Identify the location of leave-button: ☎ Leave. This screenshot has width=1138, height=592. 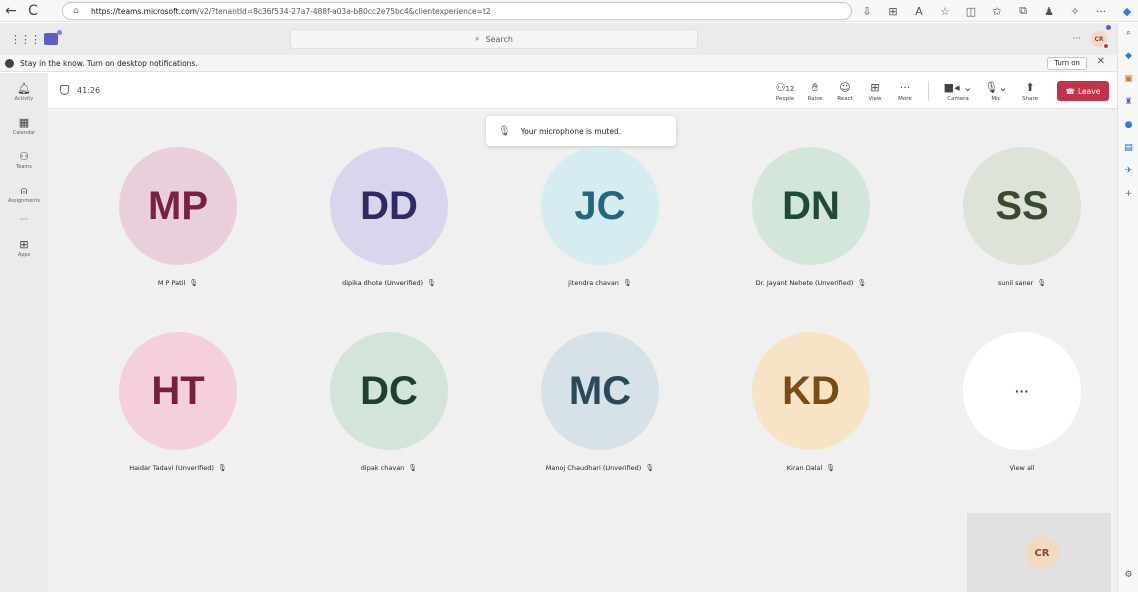
(1083, 91).